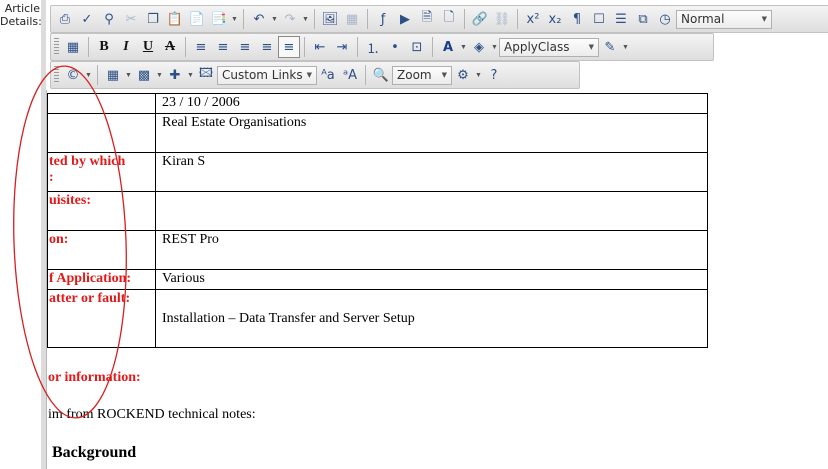  What do you see at coordinates (621, 19) in the screenshot?
I see `line-spacing-icon: ☰` at bounding box center [621, 19].